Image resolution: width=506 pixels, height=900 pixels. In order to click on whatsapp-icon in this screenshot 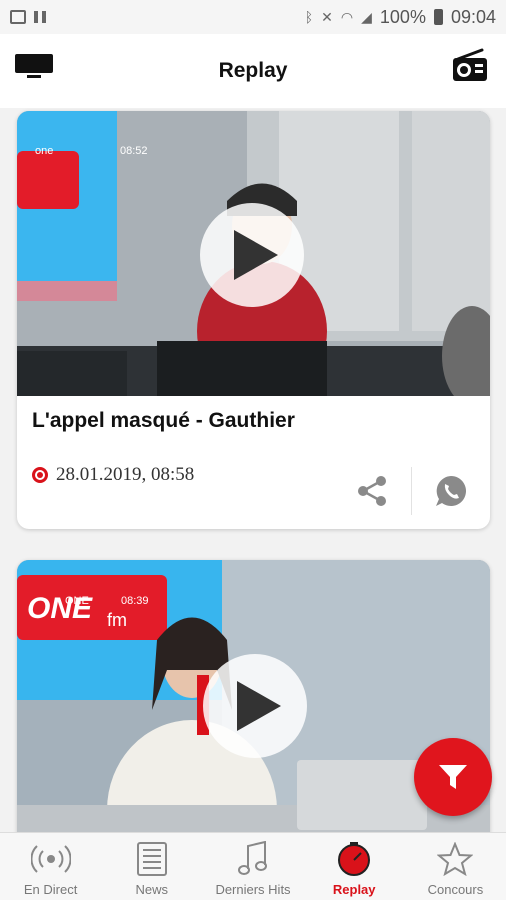, I will do `click(451, 491)`.